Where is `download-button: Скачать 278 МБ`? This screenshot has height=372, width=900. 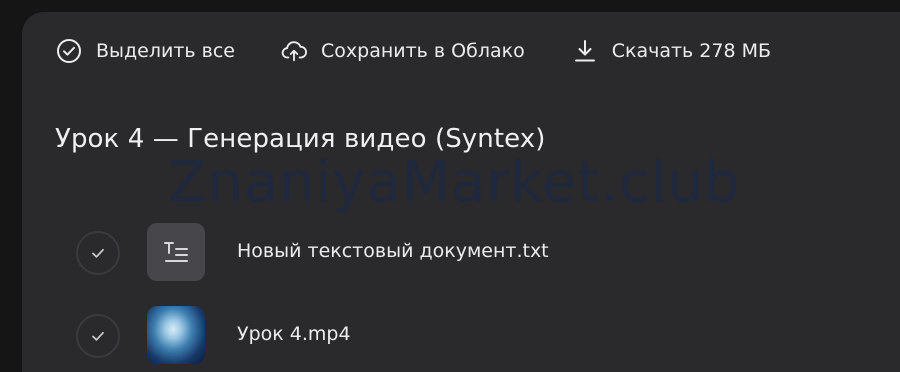
download-button: Скачать 278 МБ is located at coordinates (671, 51).